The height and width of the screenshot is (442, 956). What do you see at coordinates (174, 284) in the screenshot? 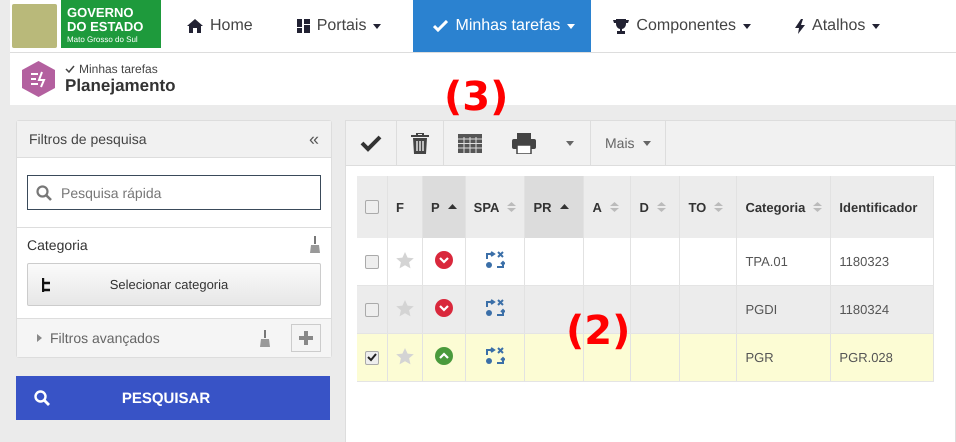
I see `select-category-button: Selecionar categoria` at bounding box center [174, 284].